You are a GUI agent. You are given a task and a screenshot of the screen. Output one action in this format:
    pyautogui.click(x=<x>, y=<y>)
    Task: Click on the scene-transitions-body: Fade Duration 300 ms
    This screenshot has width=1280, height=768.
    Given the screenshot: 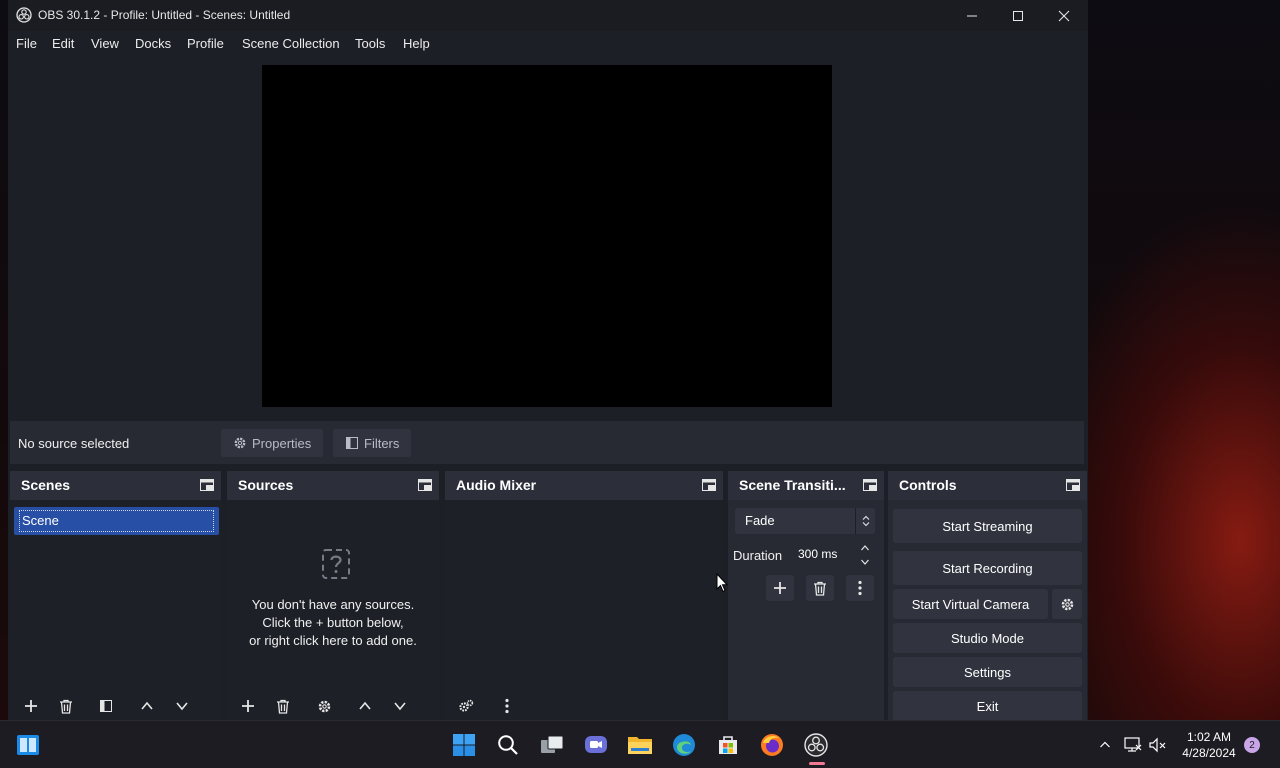 What is the action you would take?
    pyautogui.click(x=806, y=610)
    